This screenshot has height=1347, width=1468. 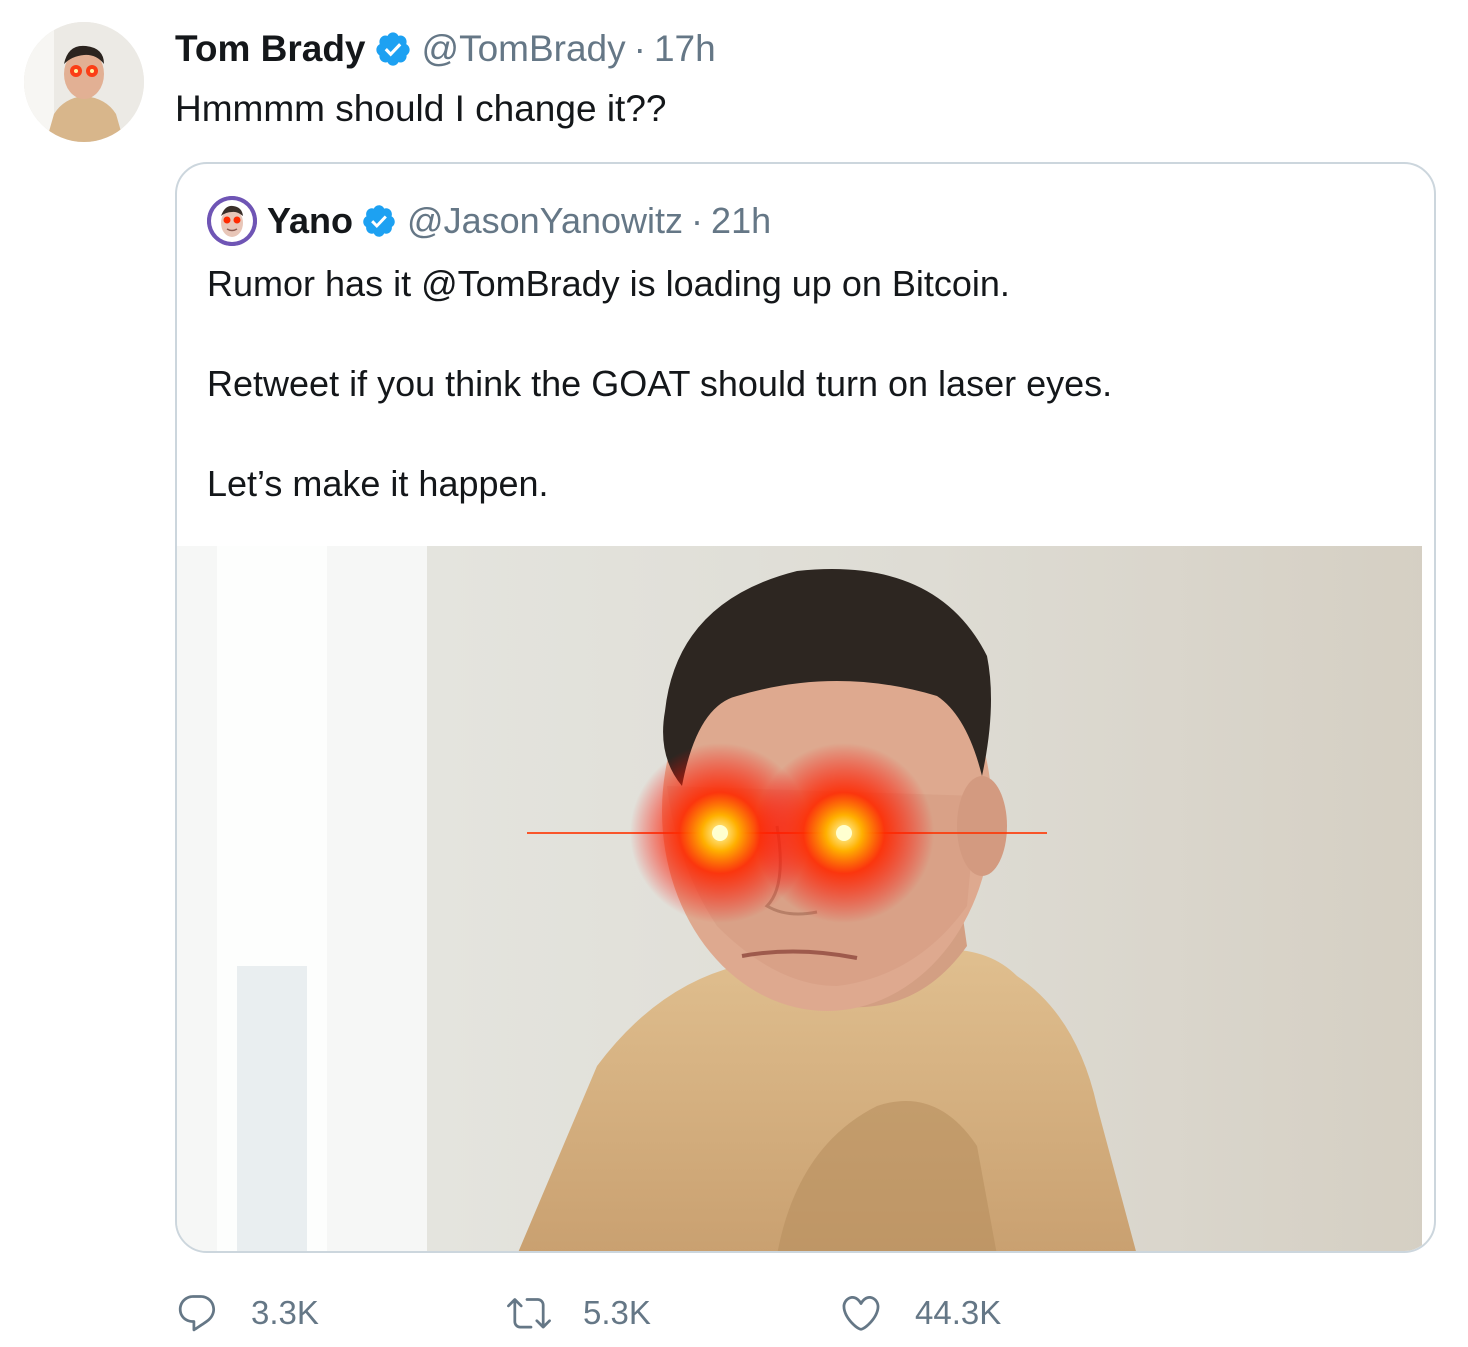 I want to click on avatar-image, so click(x=84, y=82).